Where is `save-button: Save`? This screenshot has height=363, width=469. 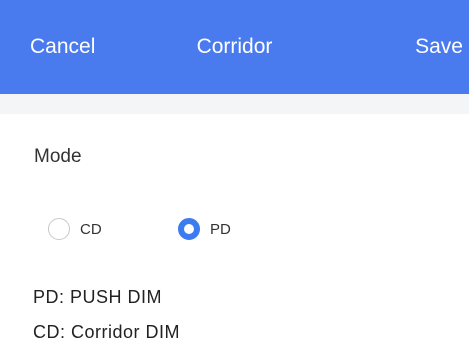
save-button: Save is located at coordinates (439, 47).